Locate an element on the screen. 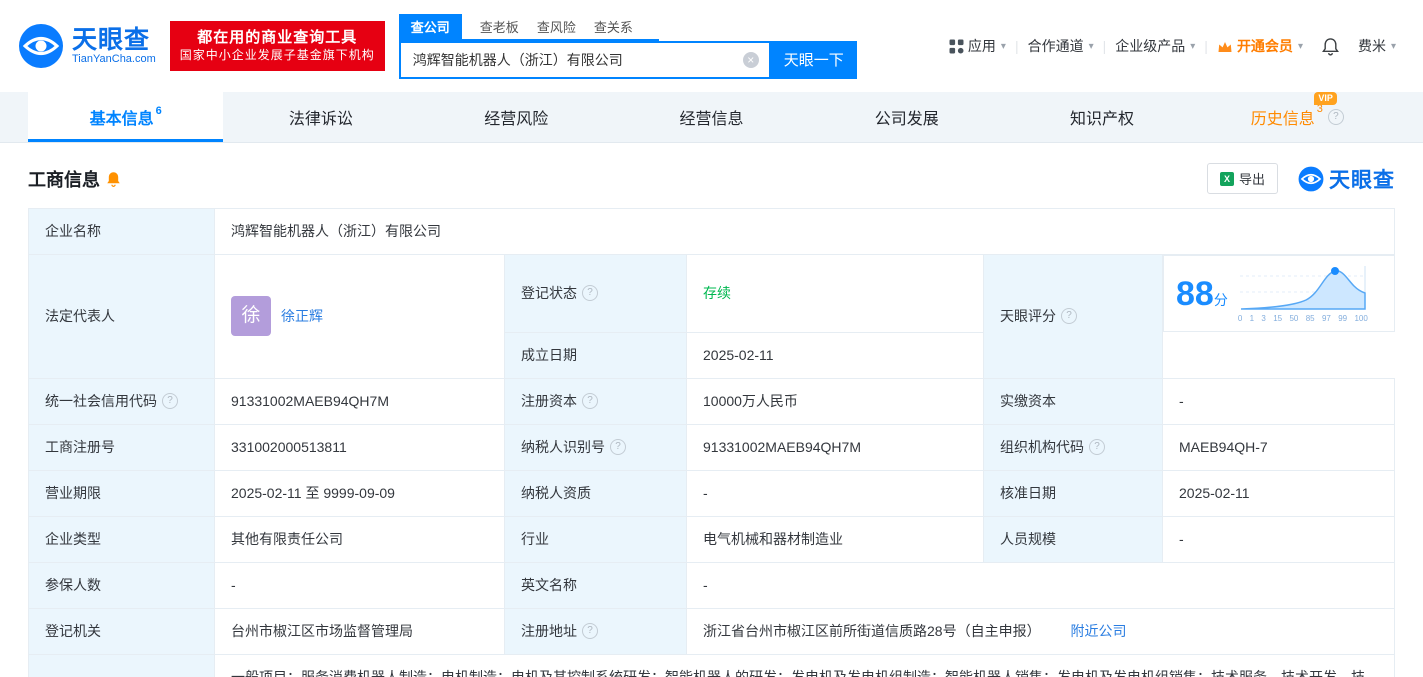  crown-icon is located at coordinates (1225, 46).